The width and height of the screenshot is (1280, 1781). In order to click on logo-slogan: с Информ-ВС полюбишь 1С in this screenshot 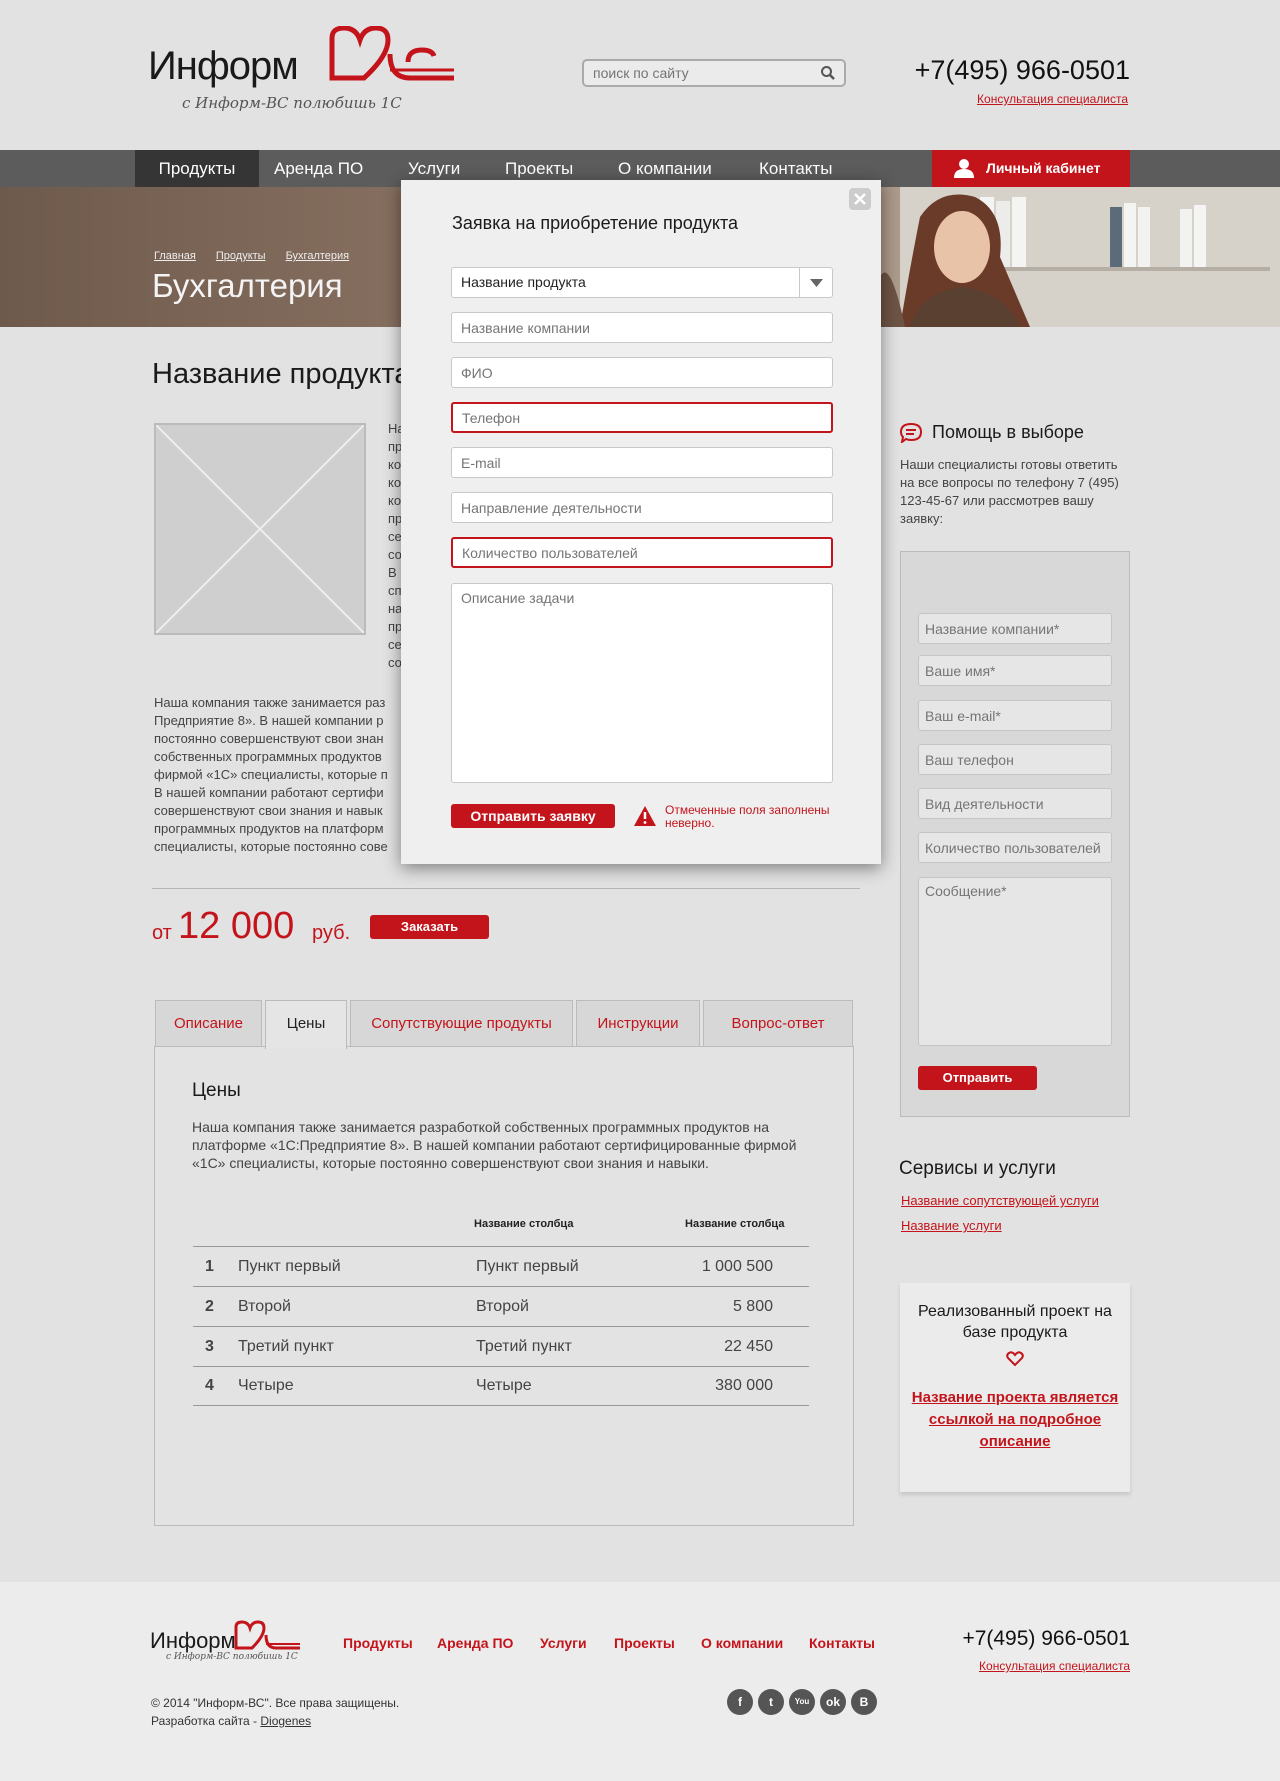, I will do `click(292, 103)`.